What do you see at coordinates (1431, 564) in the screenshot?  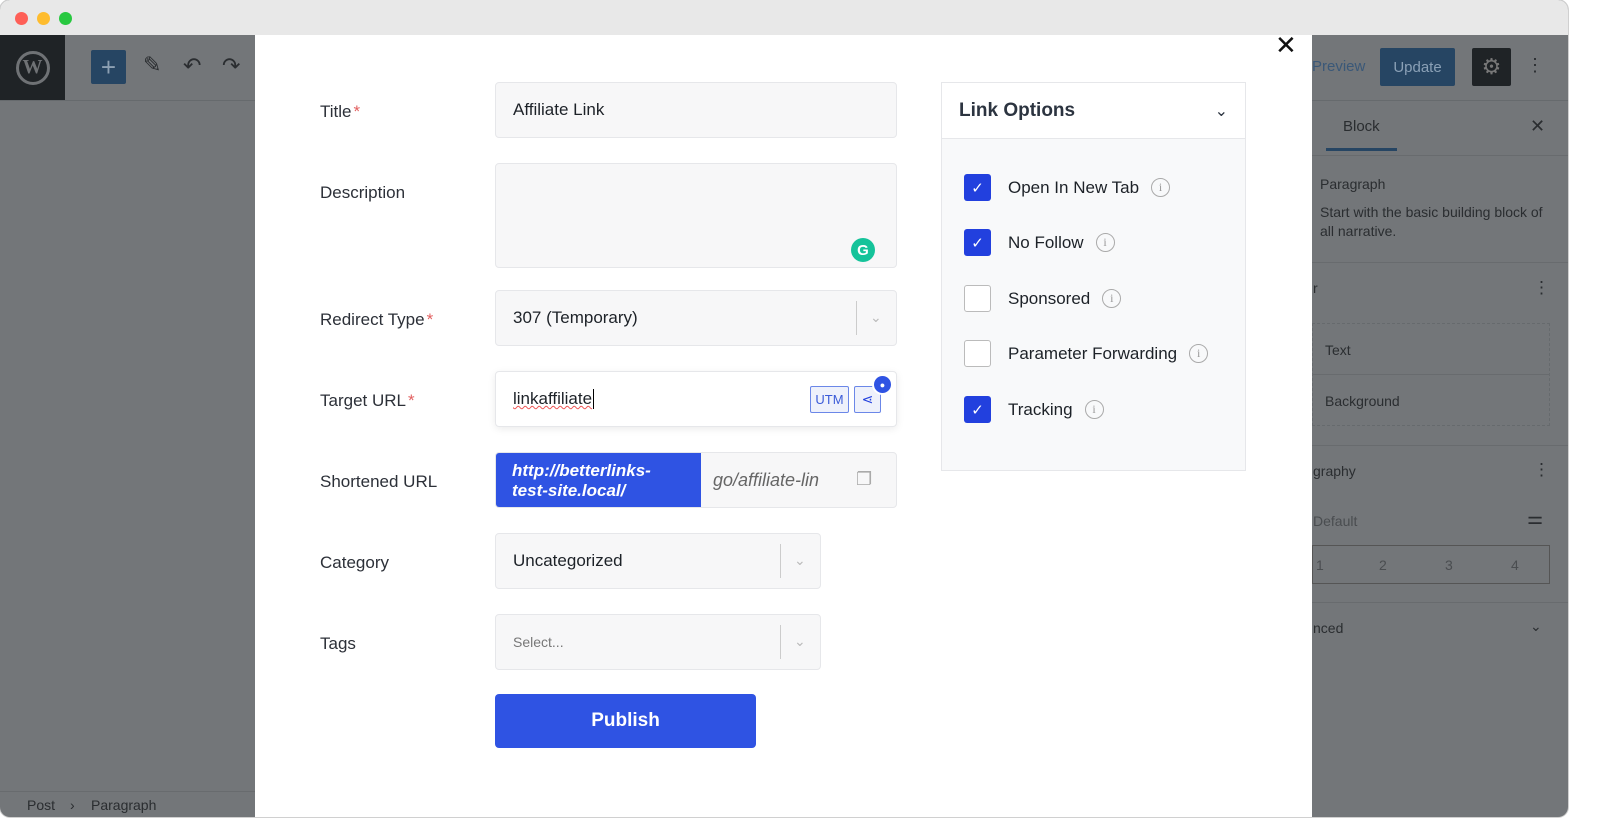 I see `font-size-picker: 1 2 3 4` at bounding box center [1431, 564].